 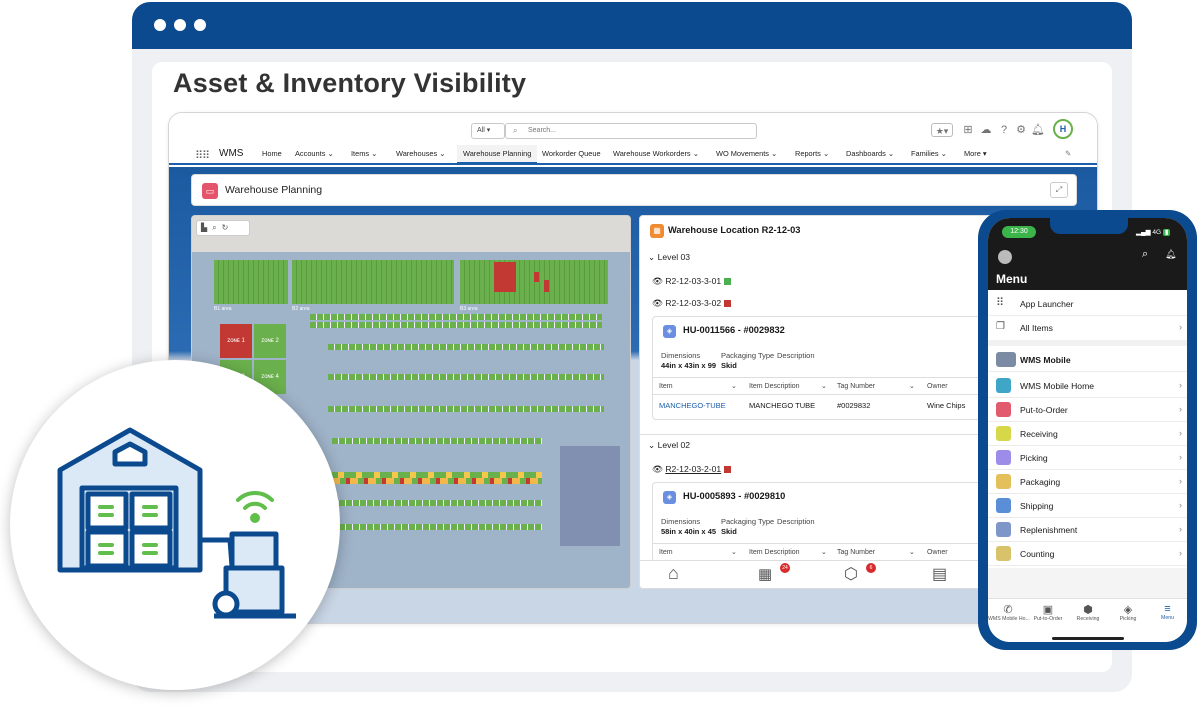 I want to click on menu-item-all-items: ❐ All Items ›, so click(x=1087, y=331).